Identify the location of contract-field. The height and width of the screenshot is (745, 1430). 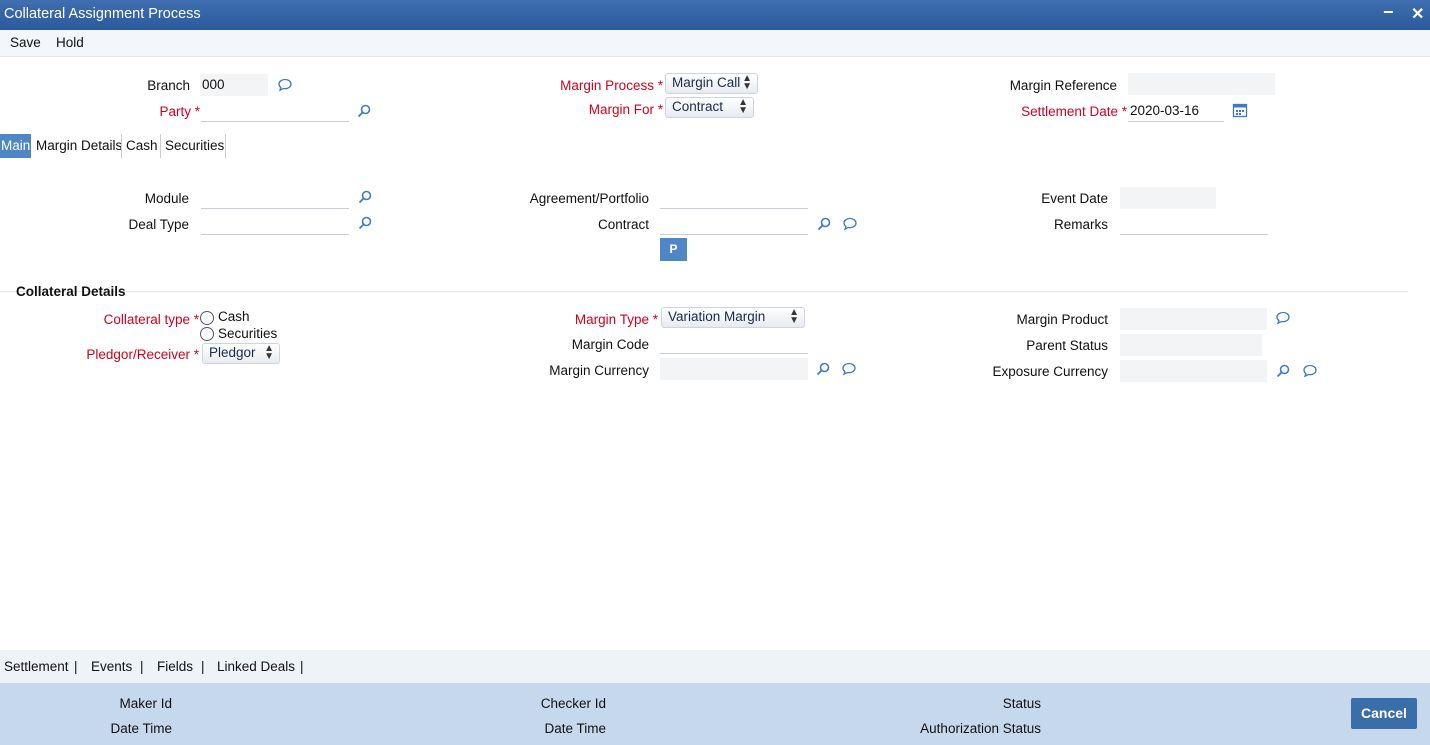
(734, 224).